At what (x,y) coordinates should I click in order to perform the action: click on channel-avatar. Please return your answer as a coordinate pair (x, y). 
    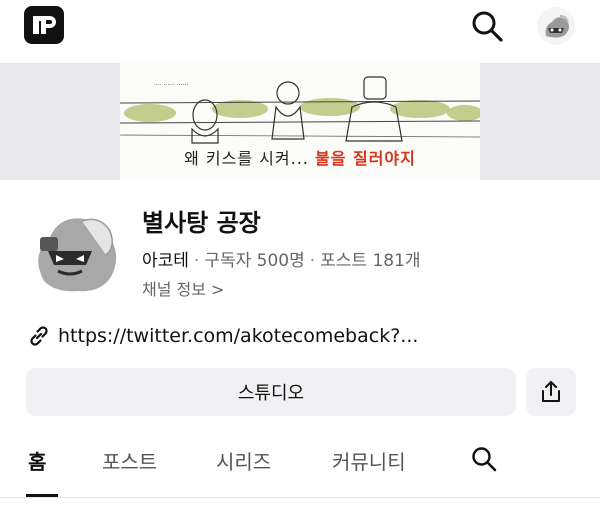
    Looking at the image, I should click on (76, 251).